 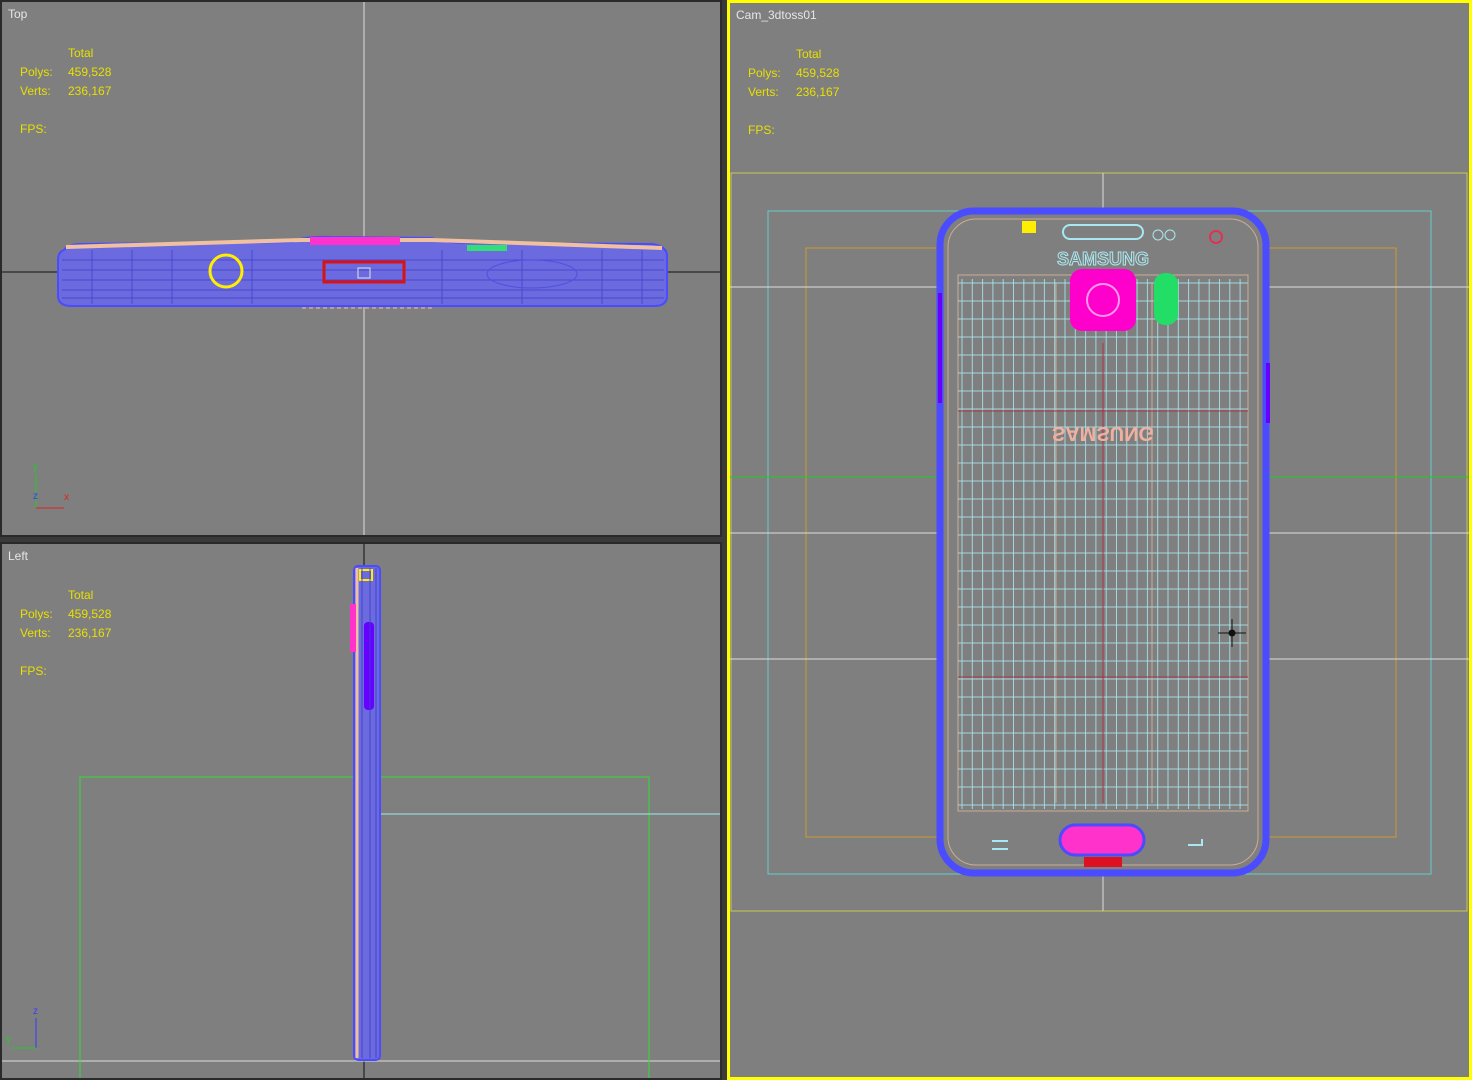 I want to click on viewport-label: Cam_3dtoss01, so click(x=776, y=15).